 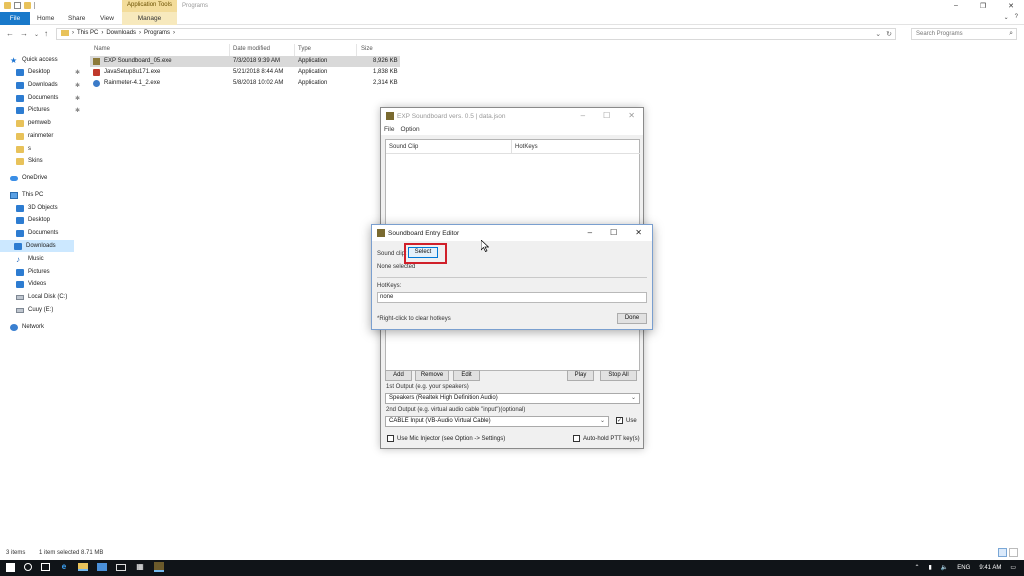 I want to click on forward-arrow-icon: →, so click(x=24, y=33).